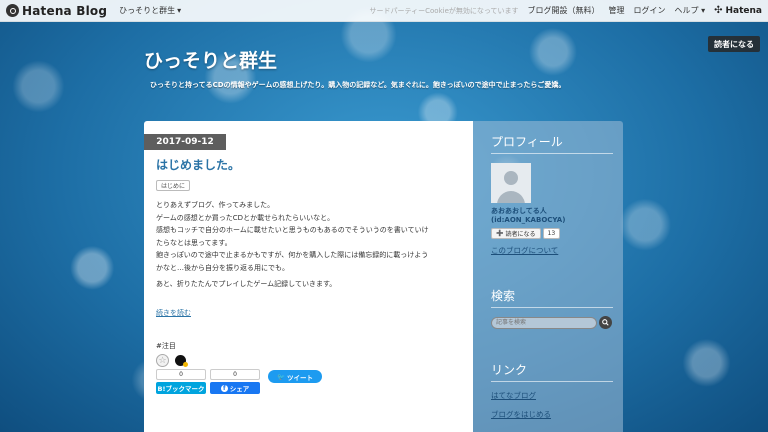  I want to click on subscribe-widget: ➕ 読者になる 13, so click(526, 233).